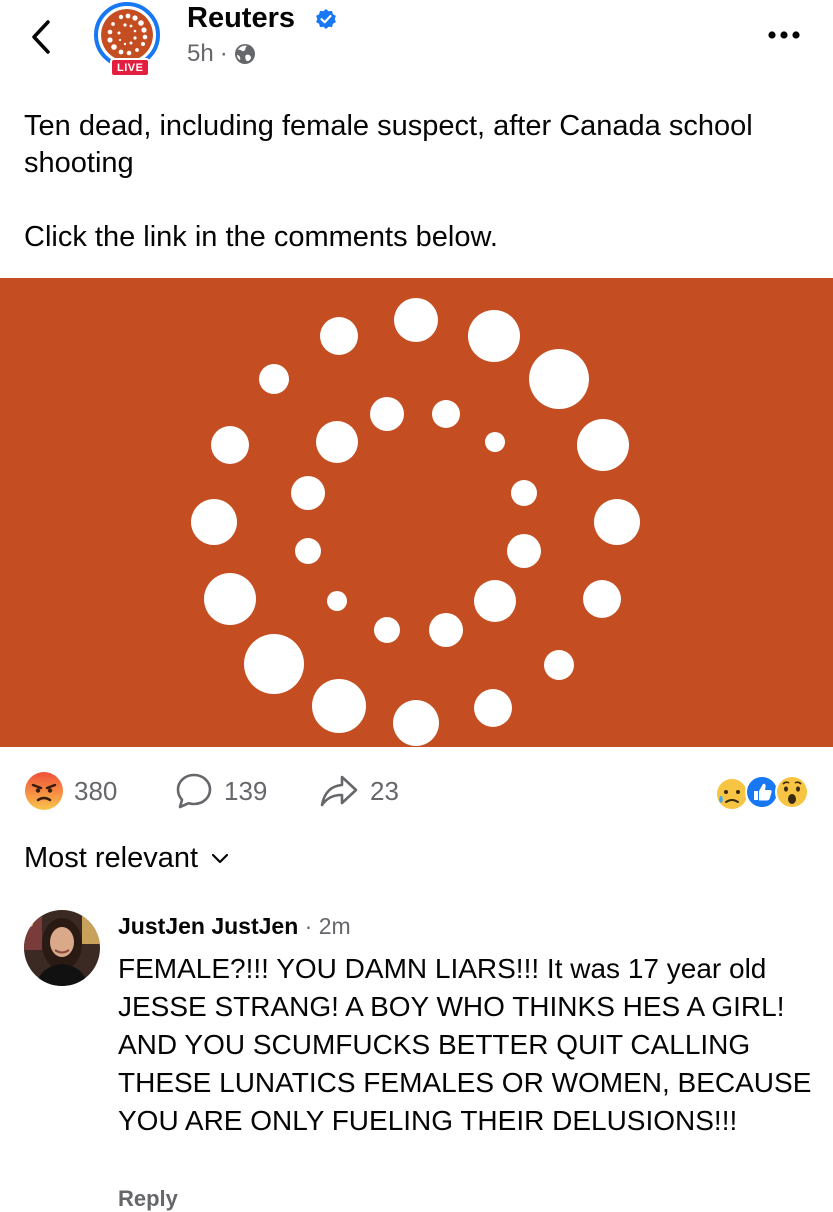  I want to click on shares-count-button: 23, so click(358, 791).